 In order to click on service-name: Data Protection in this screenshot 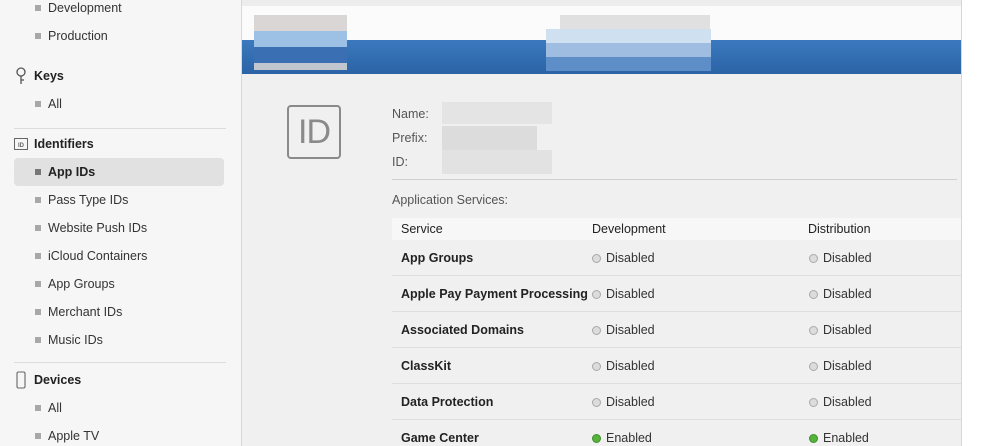, I will do `click(447, 402)`.